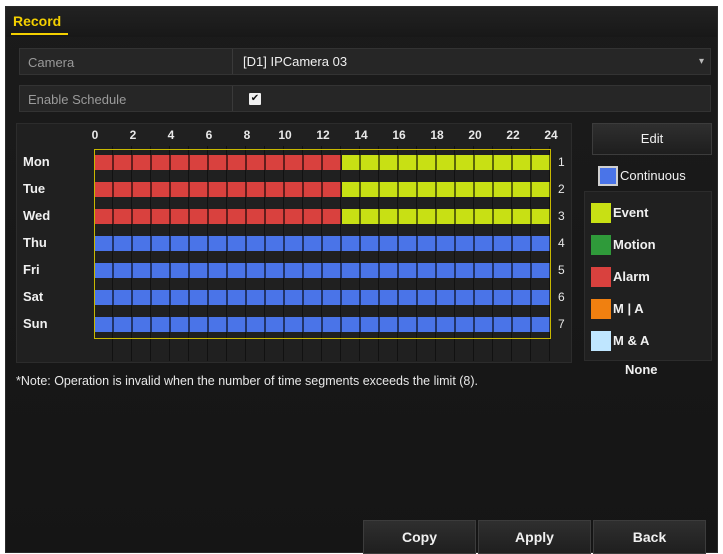  I want to click on apply-button: Apply, so click(534, 537).